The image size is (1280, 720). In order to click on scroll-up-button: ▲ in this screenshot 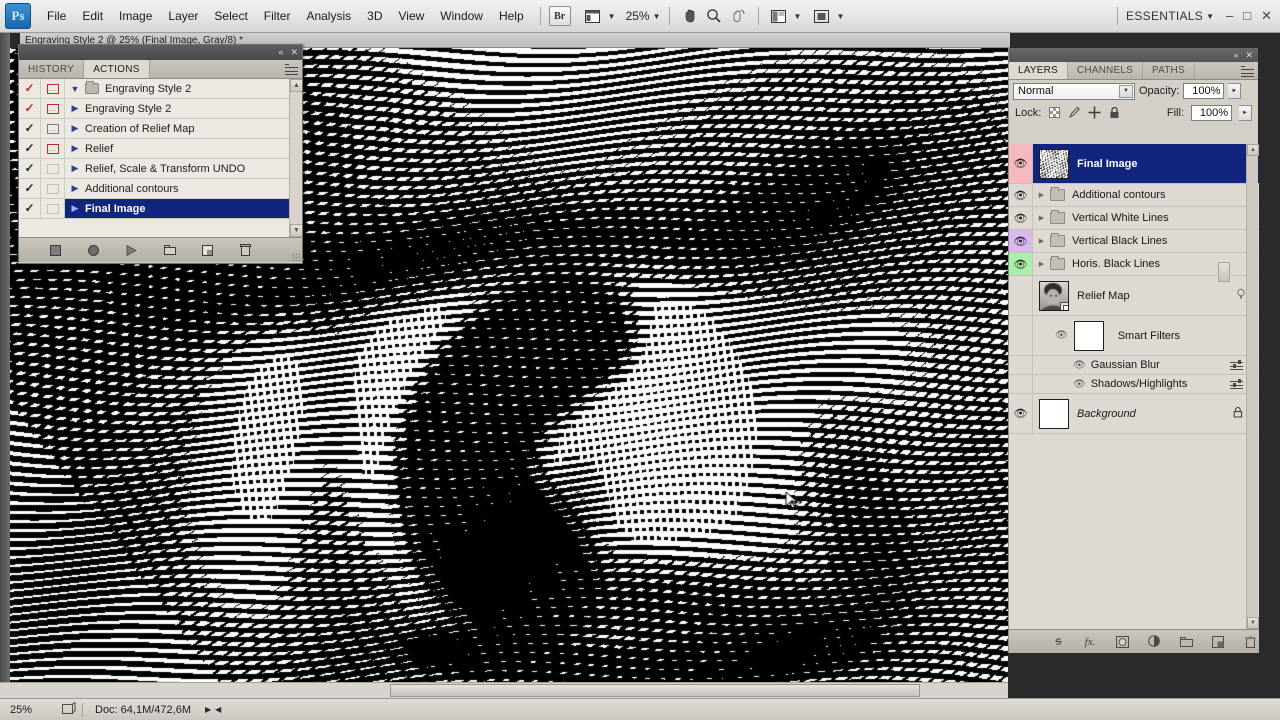, I will do `click(1253, 150)`.